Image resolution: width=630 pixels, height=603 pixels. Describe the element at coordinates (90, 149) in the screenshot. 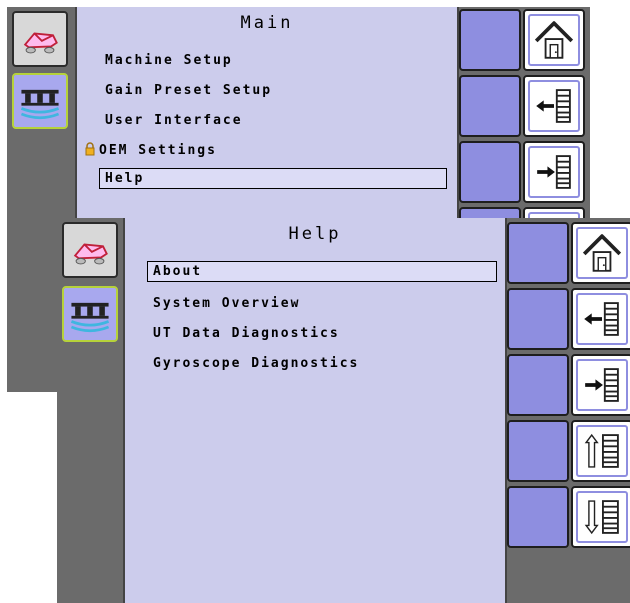

I see `lock-icon` at that location.